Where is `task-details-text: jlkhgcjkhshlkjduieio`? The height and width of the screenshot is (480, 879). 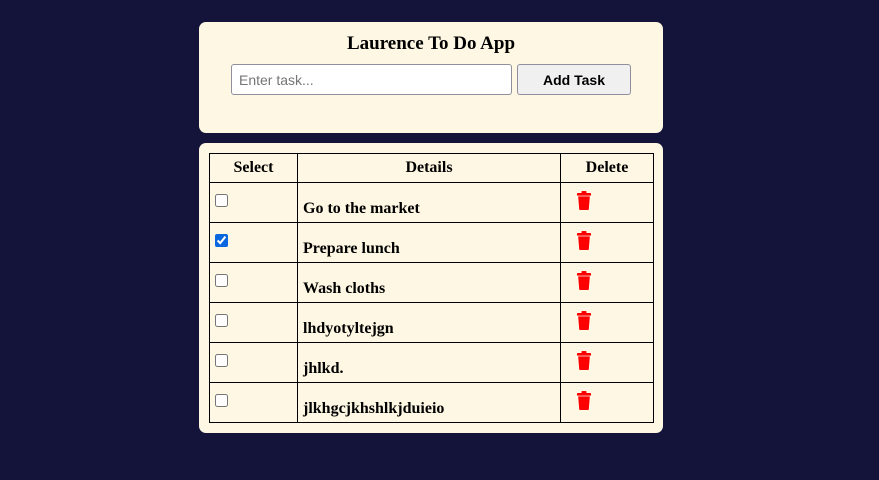 task-details-text: jlkhgcjkhshlkjduieio is located at coordinates (374, 408).